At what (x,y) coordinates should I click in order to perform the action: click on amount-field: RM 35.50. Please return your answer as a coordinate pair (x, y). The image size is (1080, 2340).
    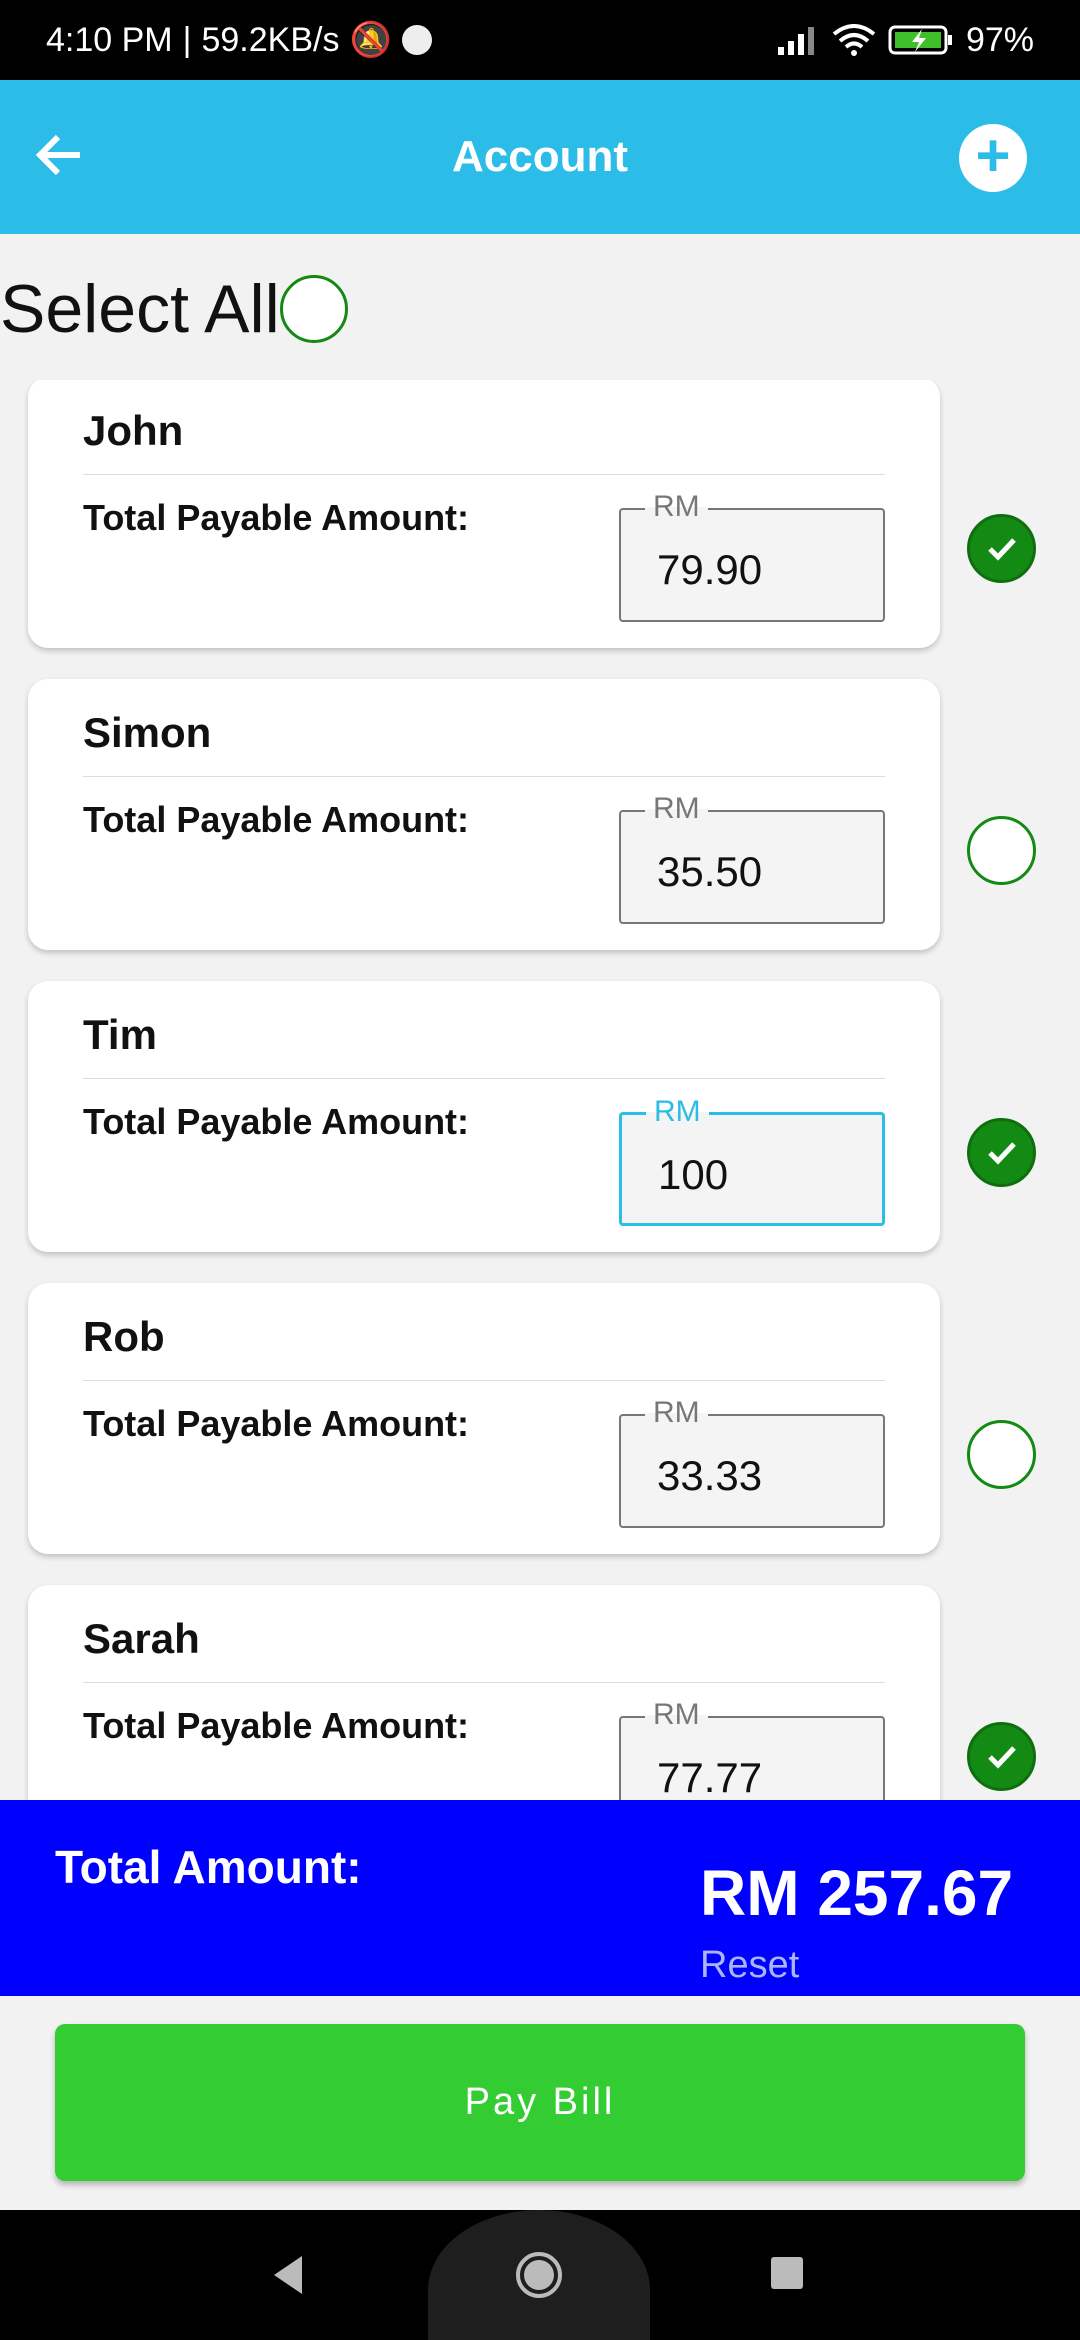
    Looking at the image, I should click on (752, 858).